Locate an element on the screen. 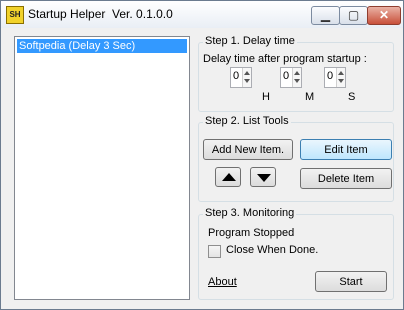 The height and width of the screenshot is (310, 404). delay-time-label: Delay time after program startup : is located at coordinates (285, 59).